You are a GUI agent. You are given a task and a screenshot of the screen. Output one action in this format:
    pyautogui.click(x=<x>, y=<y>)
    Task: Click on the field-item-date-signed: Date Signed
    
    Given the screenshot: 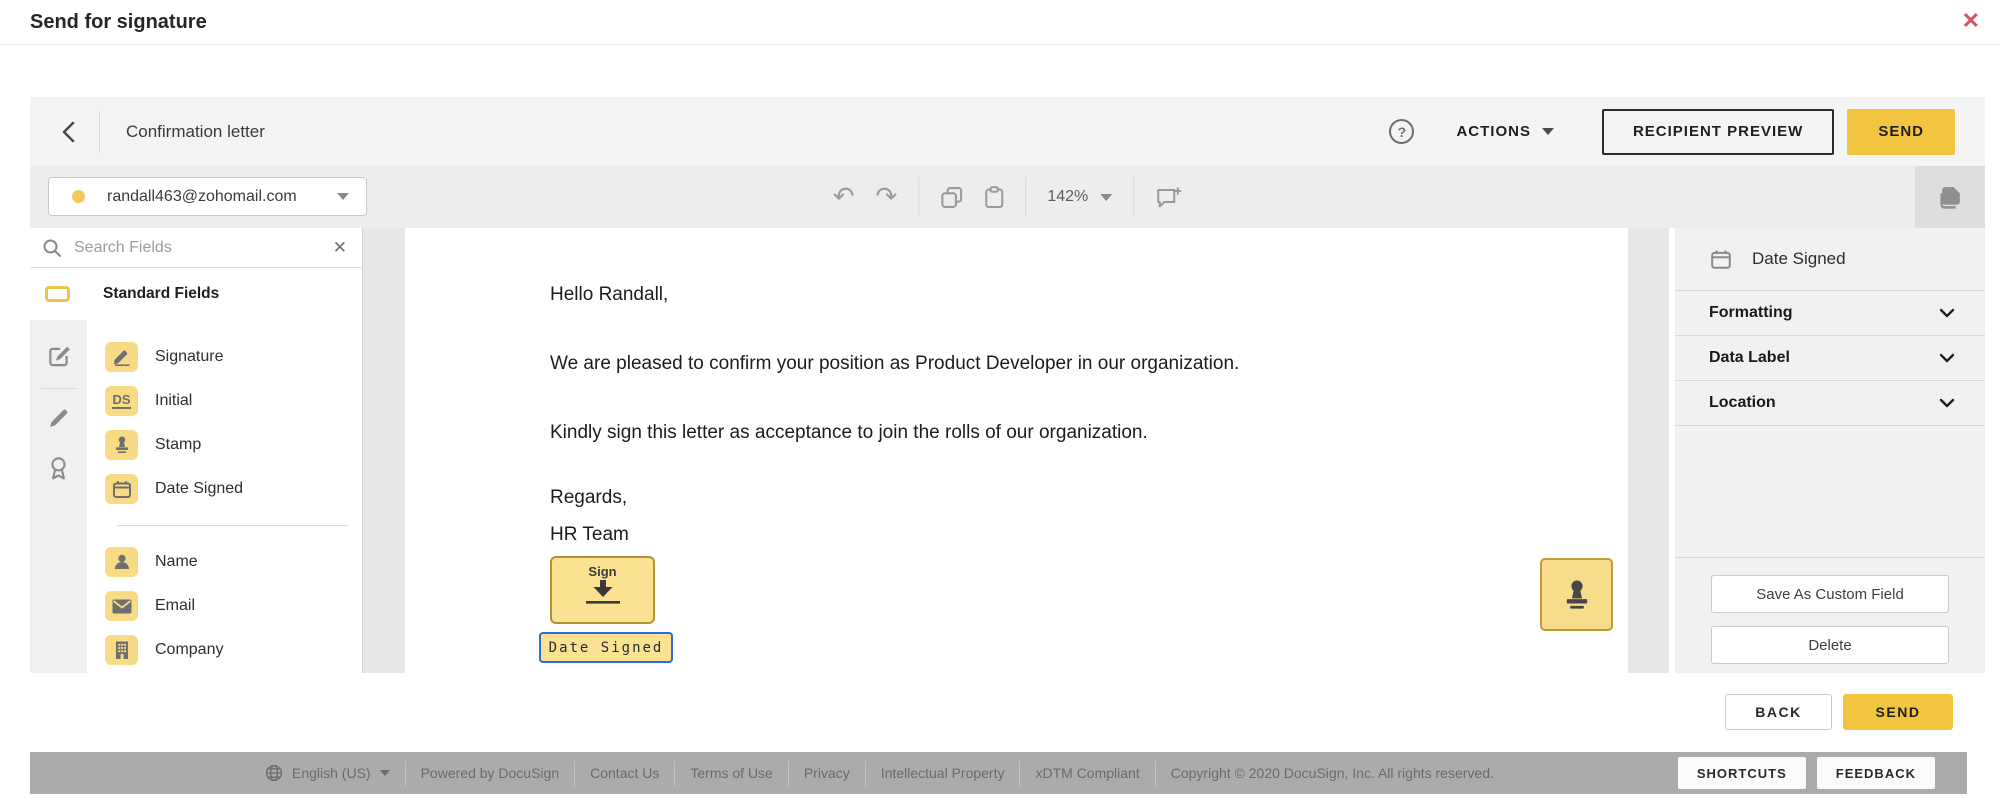 What is the action you would take?
    pyautogui.click(x=224, y=489)
    